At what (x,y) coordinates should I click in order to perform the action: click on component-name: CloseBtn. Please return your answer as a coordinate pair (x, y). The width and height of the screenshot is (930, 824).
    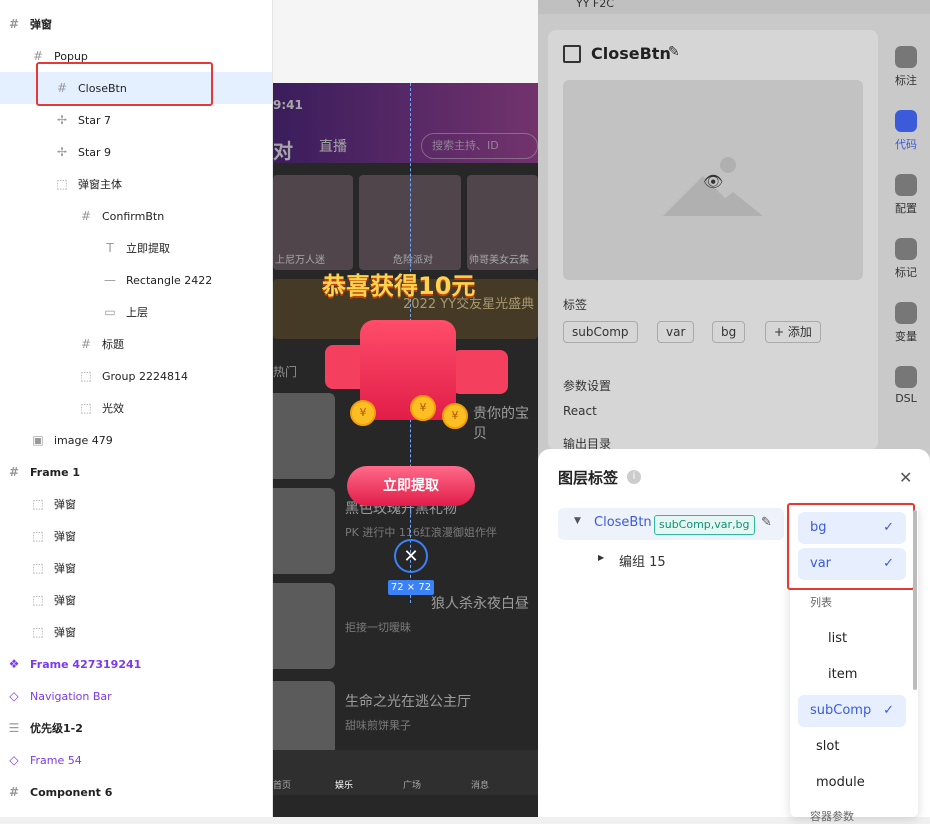
    Looking at the image, I should click on (631, 53).